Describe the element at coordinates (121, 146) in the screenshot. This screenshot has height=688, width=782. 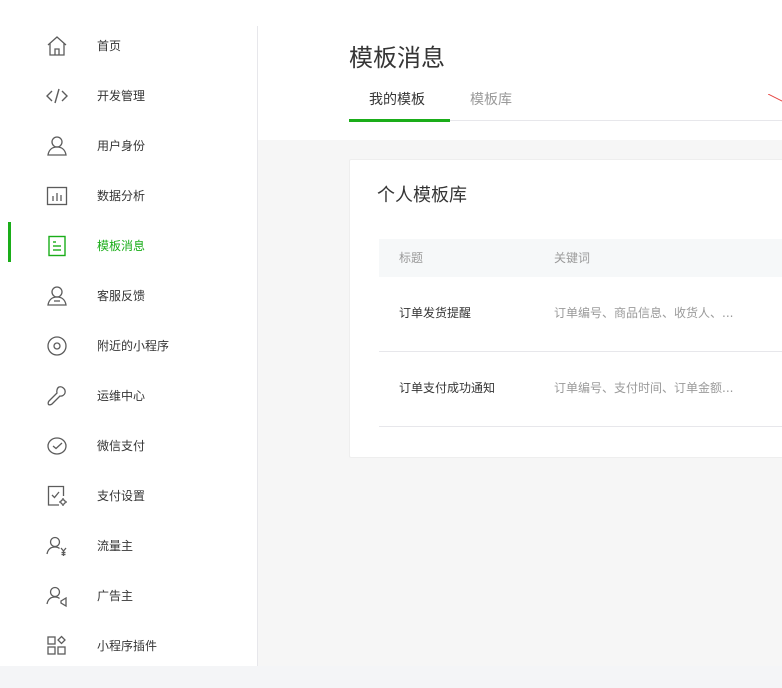
I see `sidebar-item-label: 用户身份` at that location.